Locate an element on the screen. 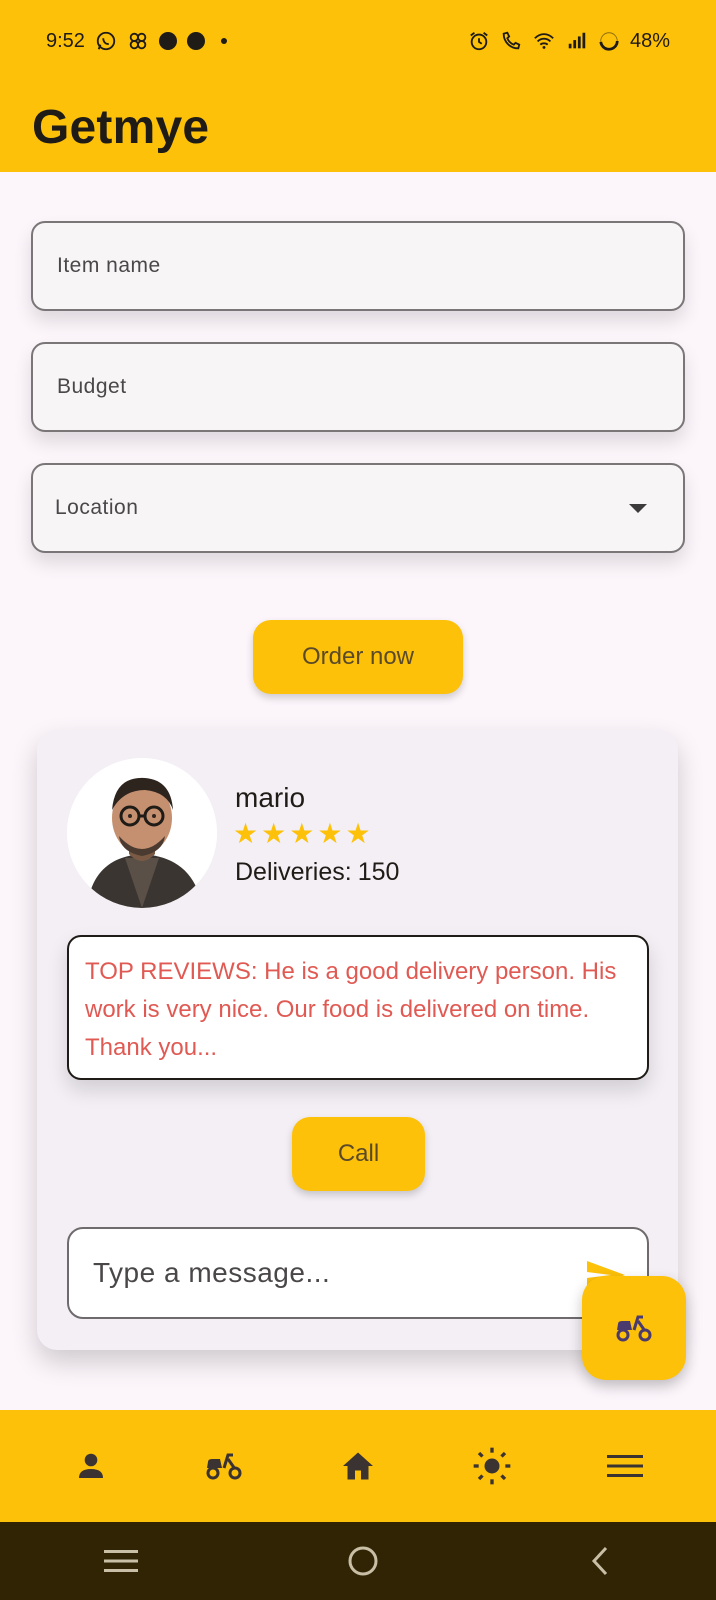 This screenshot has width=716, height=1600. status-left: 9:52 is located at coordinates (136, 41).